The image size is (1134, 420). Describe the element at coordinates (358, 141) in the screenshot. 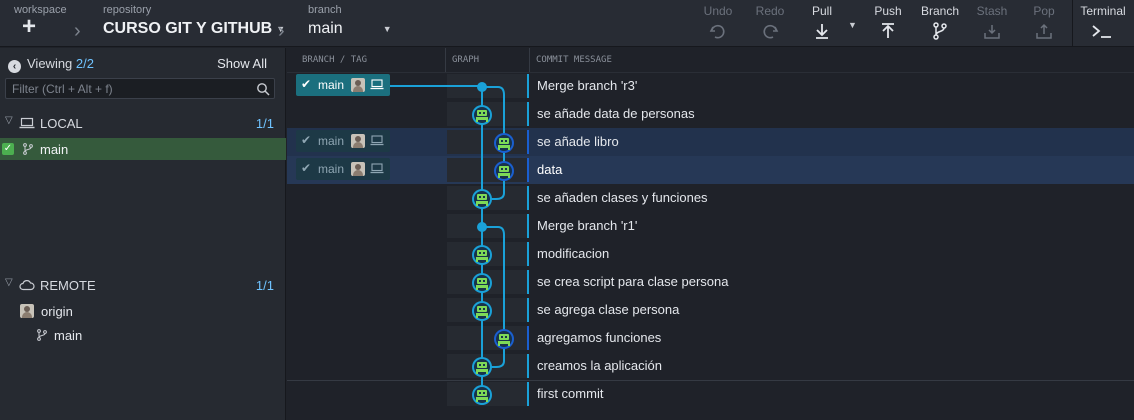

I see `author-avatar` at that location.